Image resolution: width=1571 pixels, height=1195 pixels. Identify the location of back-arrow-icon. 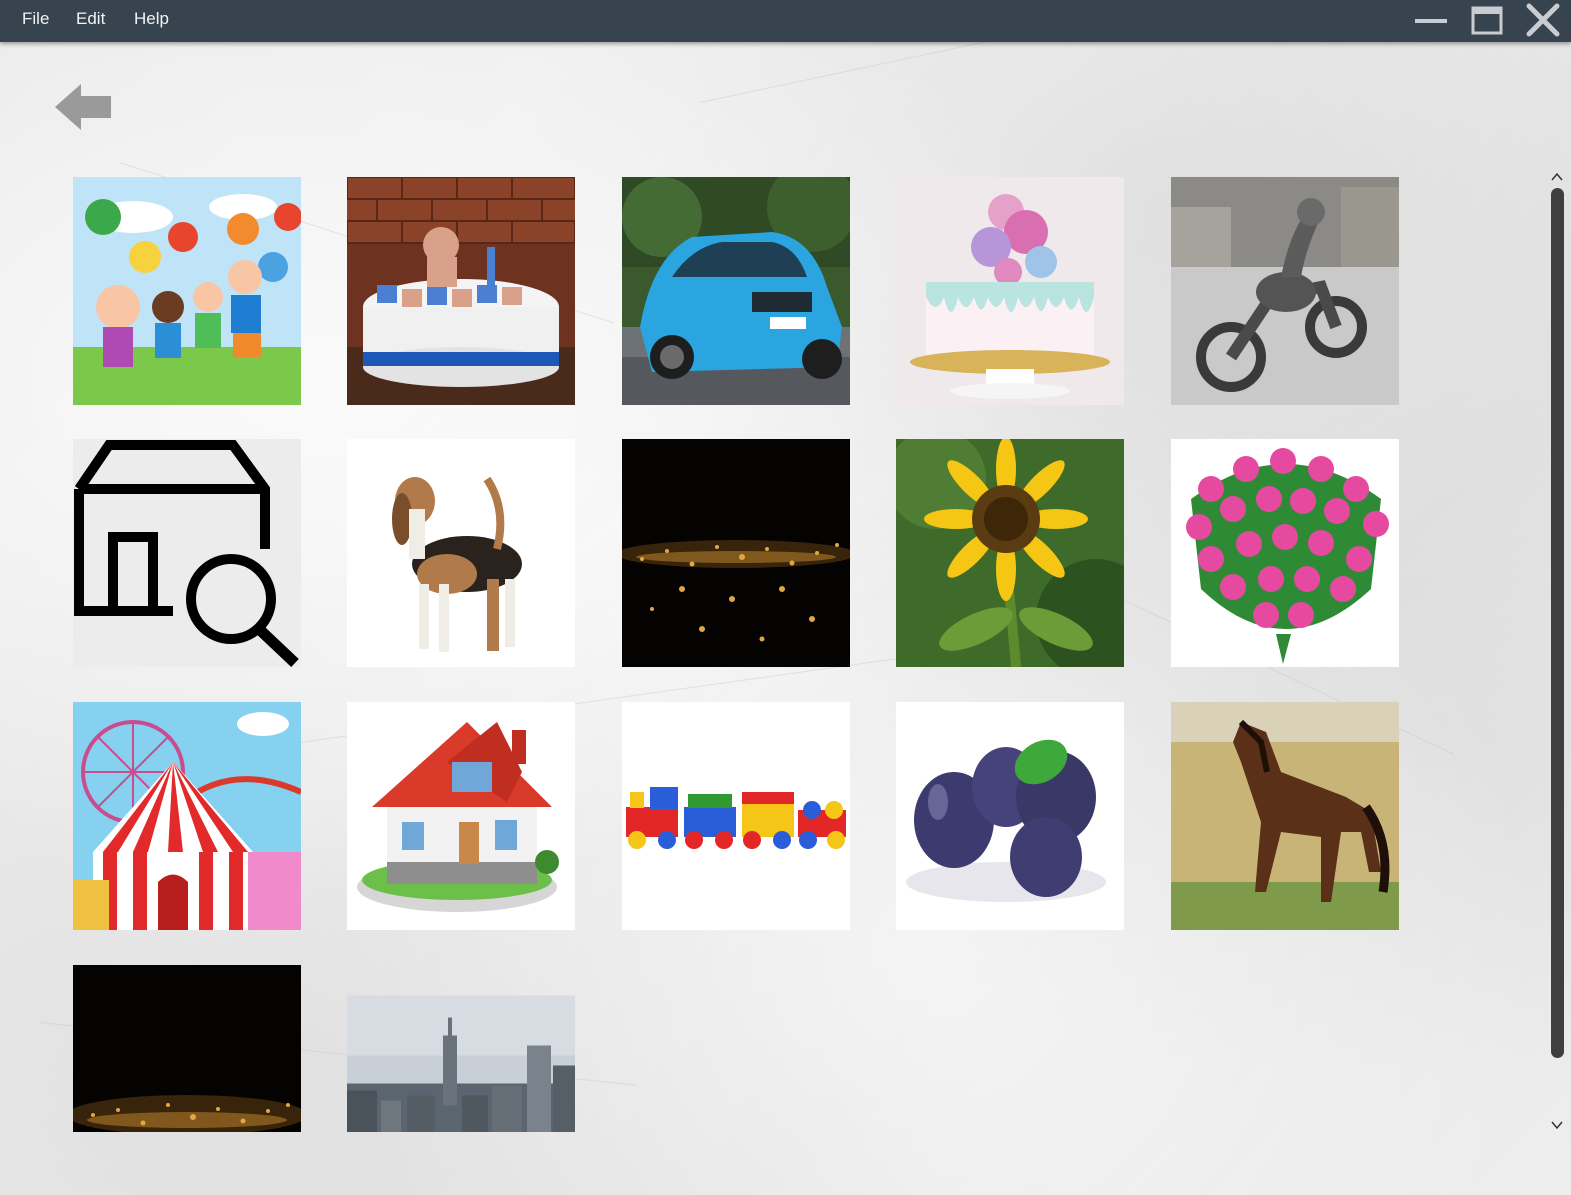
(83, 107).